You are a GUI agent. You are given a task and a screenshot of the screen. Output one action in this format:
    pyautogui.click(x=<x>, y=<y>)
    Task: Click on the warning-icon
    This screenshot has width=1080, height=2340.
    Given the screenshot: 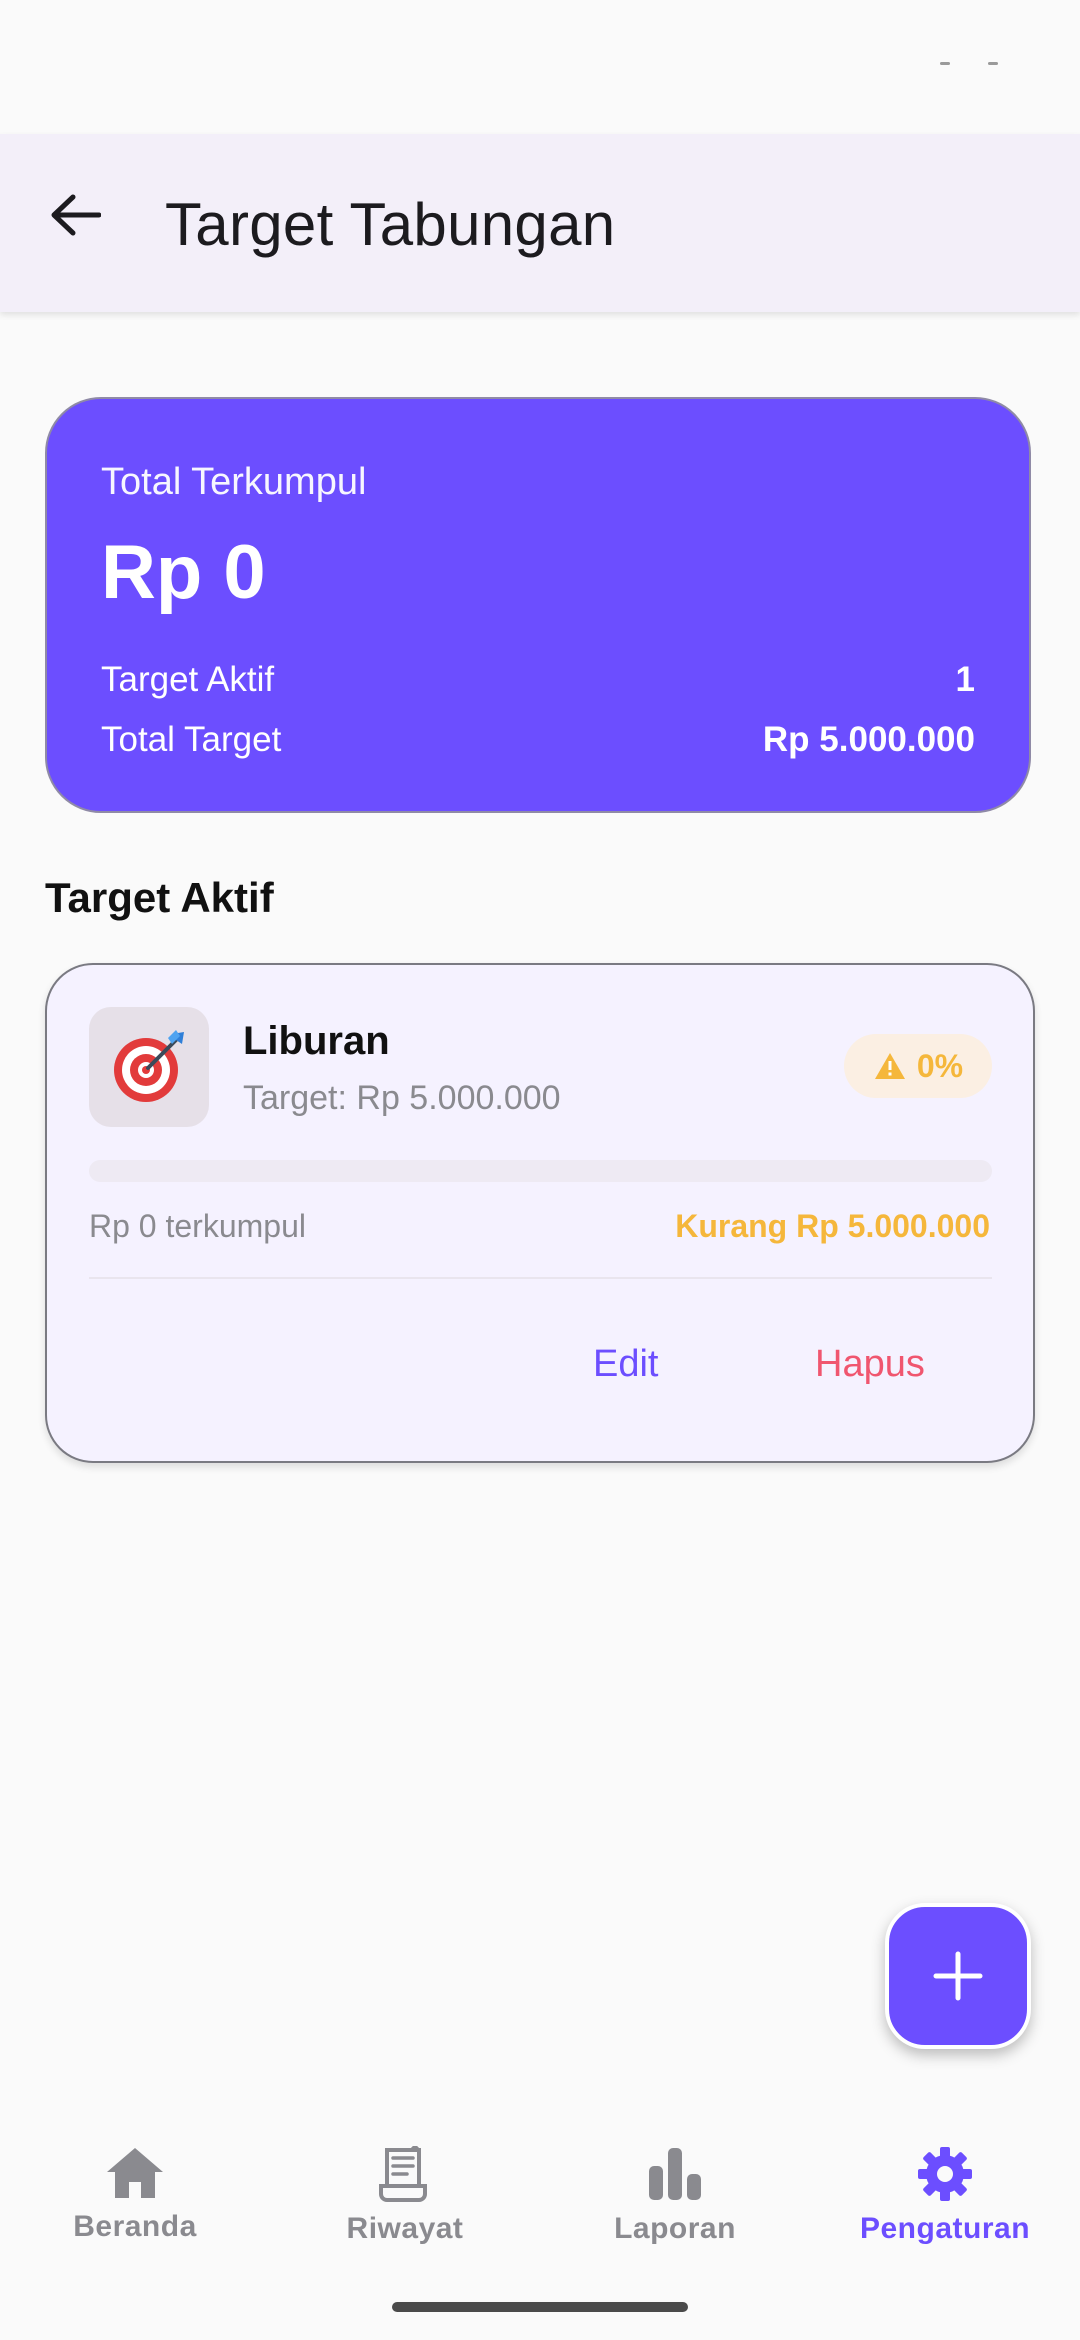 What is the action you would take?
    pyautogui.click(x=889, y=1066)
    